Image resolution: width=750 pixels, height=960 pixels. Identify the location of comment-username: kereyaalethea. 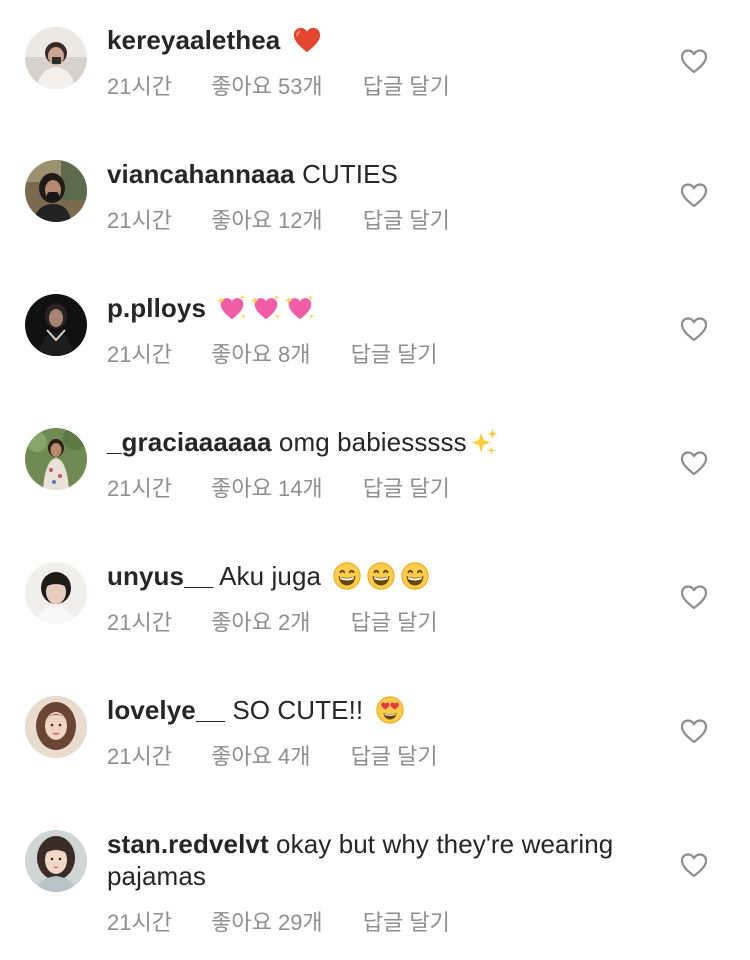
(193, 40).